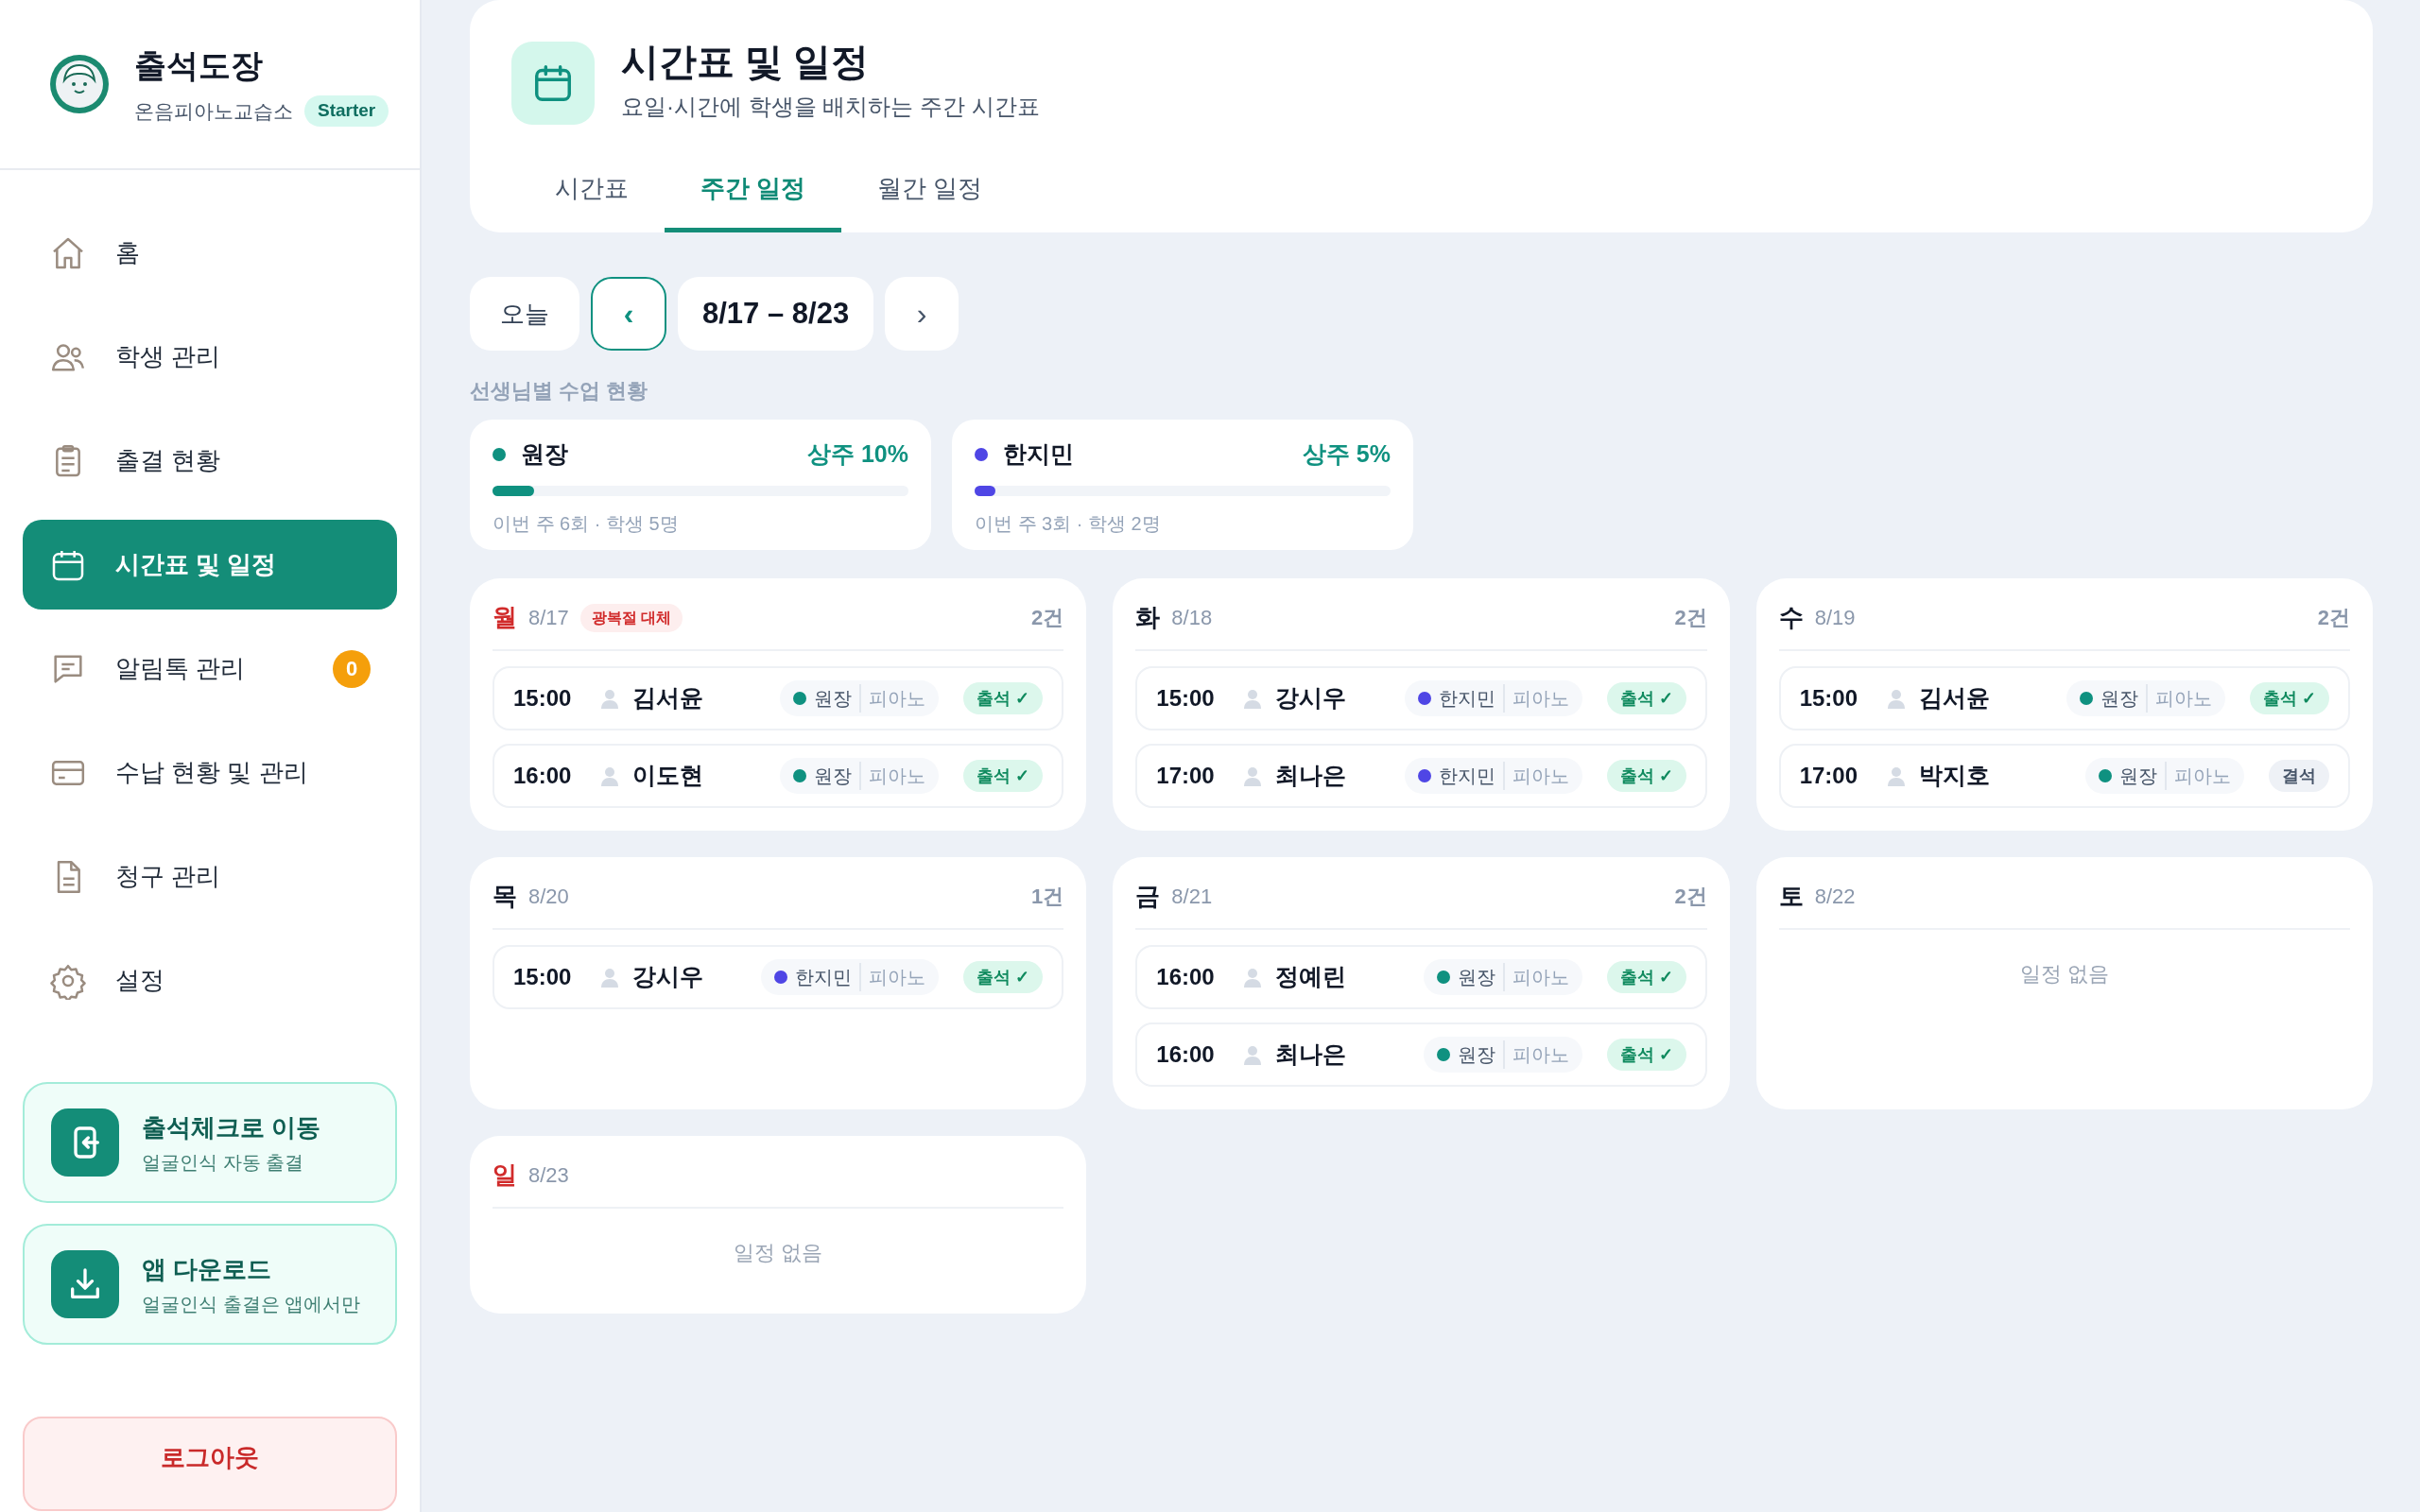  Describe the element at coordinates (778, 776) in the screenshot. I see `schedule-entry: 16:00 이도현 원장 피아노 출석 ✓` at that location.